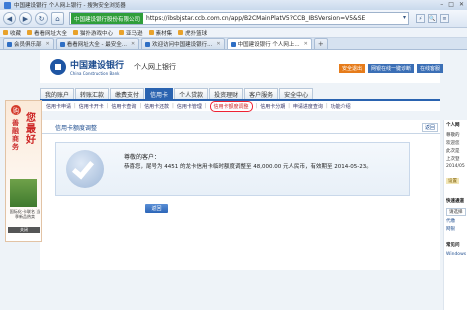  I want to click on home-icon: ⌂, so click(57, 18).